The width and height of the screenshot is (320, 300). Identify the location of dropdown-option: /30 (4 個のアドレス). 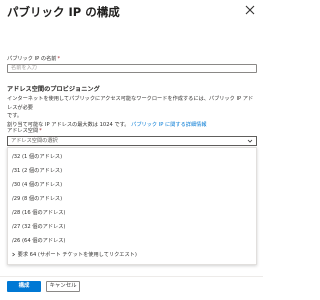
(37, 184).